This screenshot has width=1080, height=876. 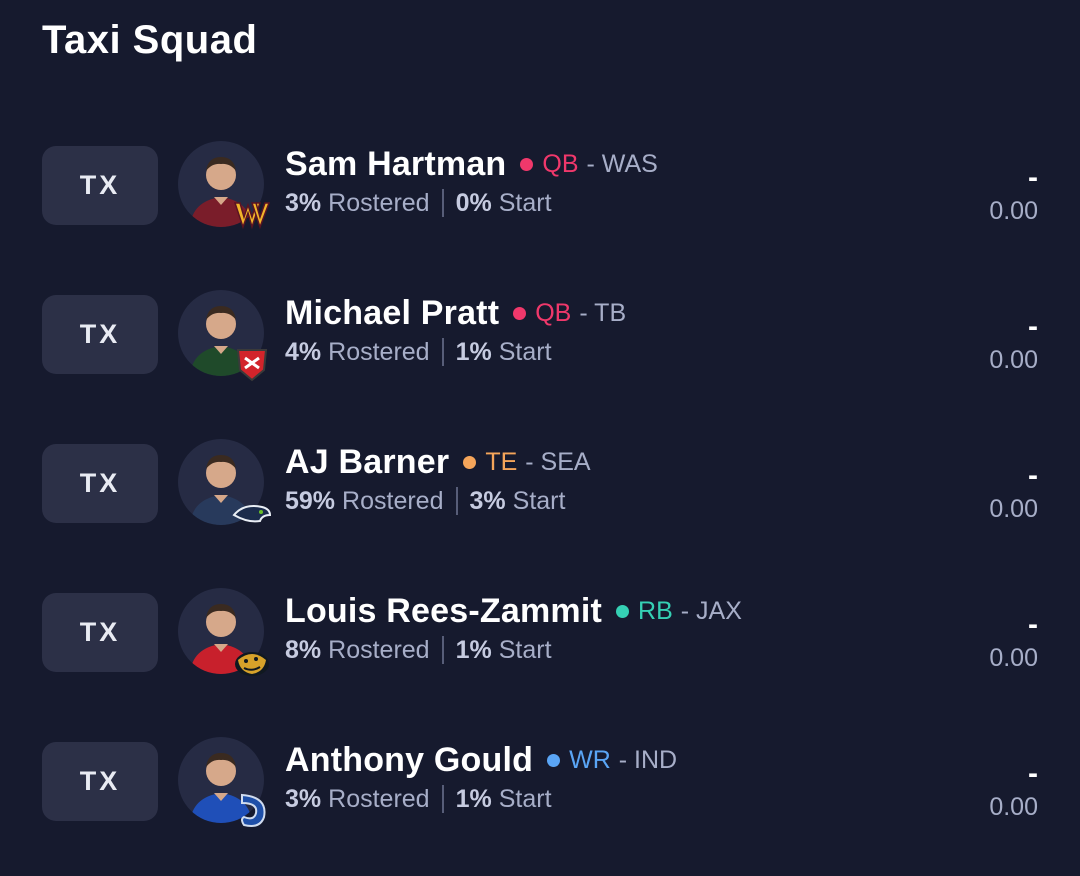 I want to click on player-name: Michael Pratt, so click(x=392, y=313).